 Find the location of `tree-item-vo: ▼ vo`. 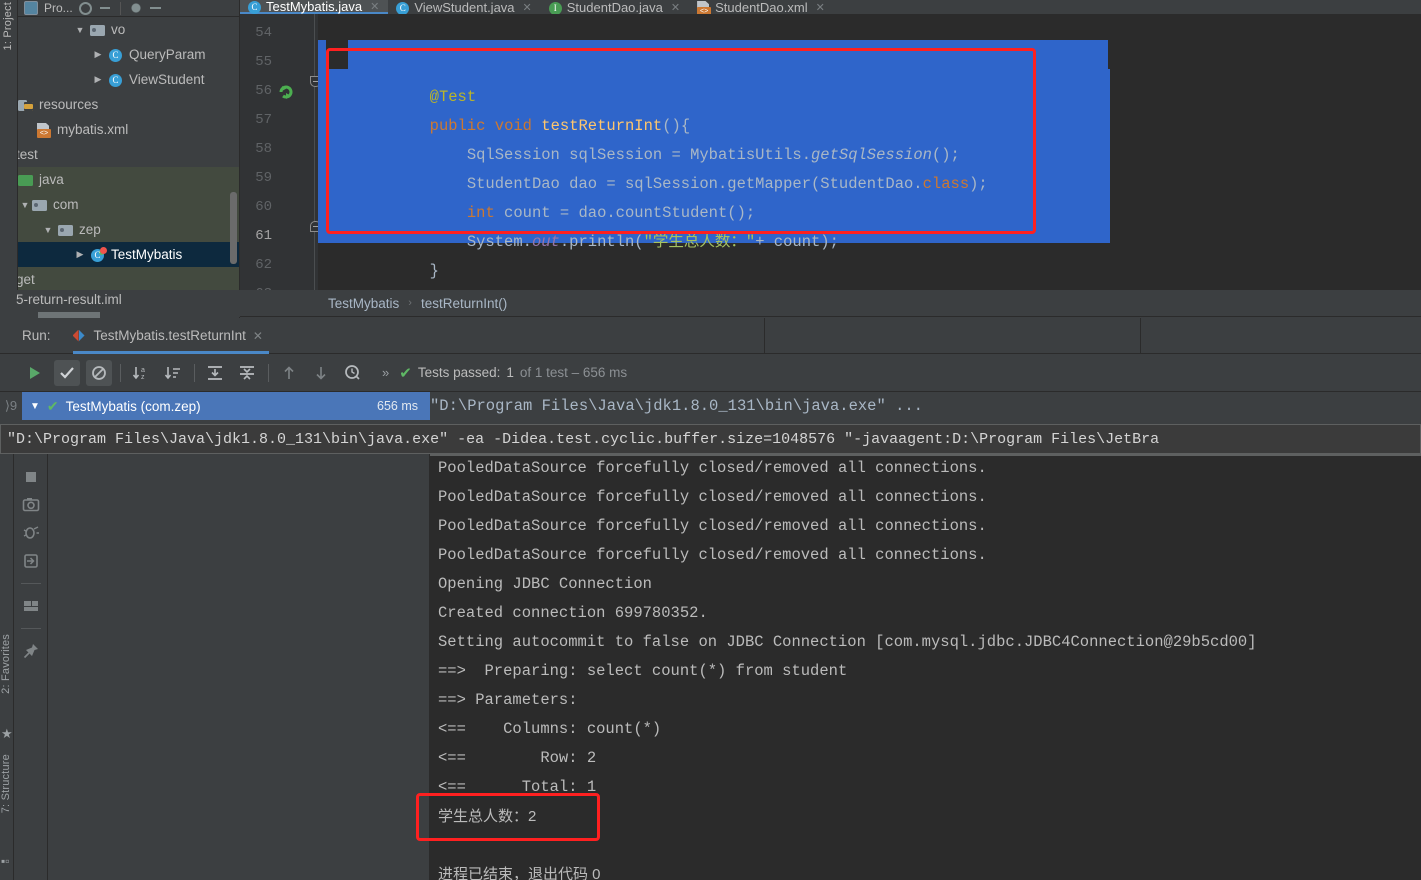

tree-item-vo: ▼ vo is located at coordinates (128, 29).